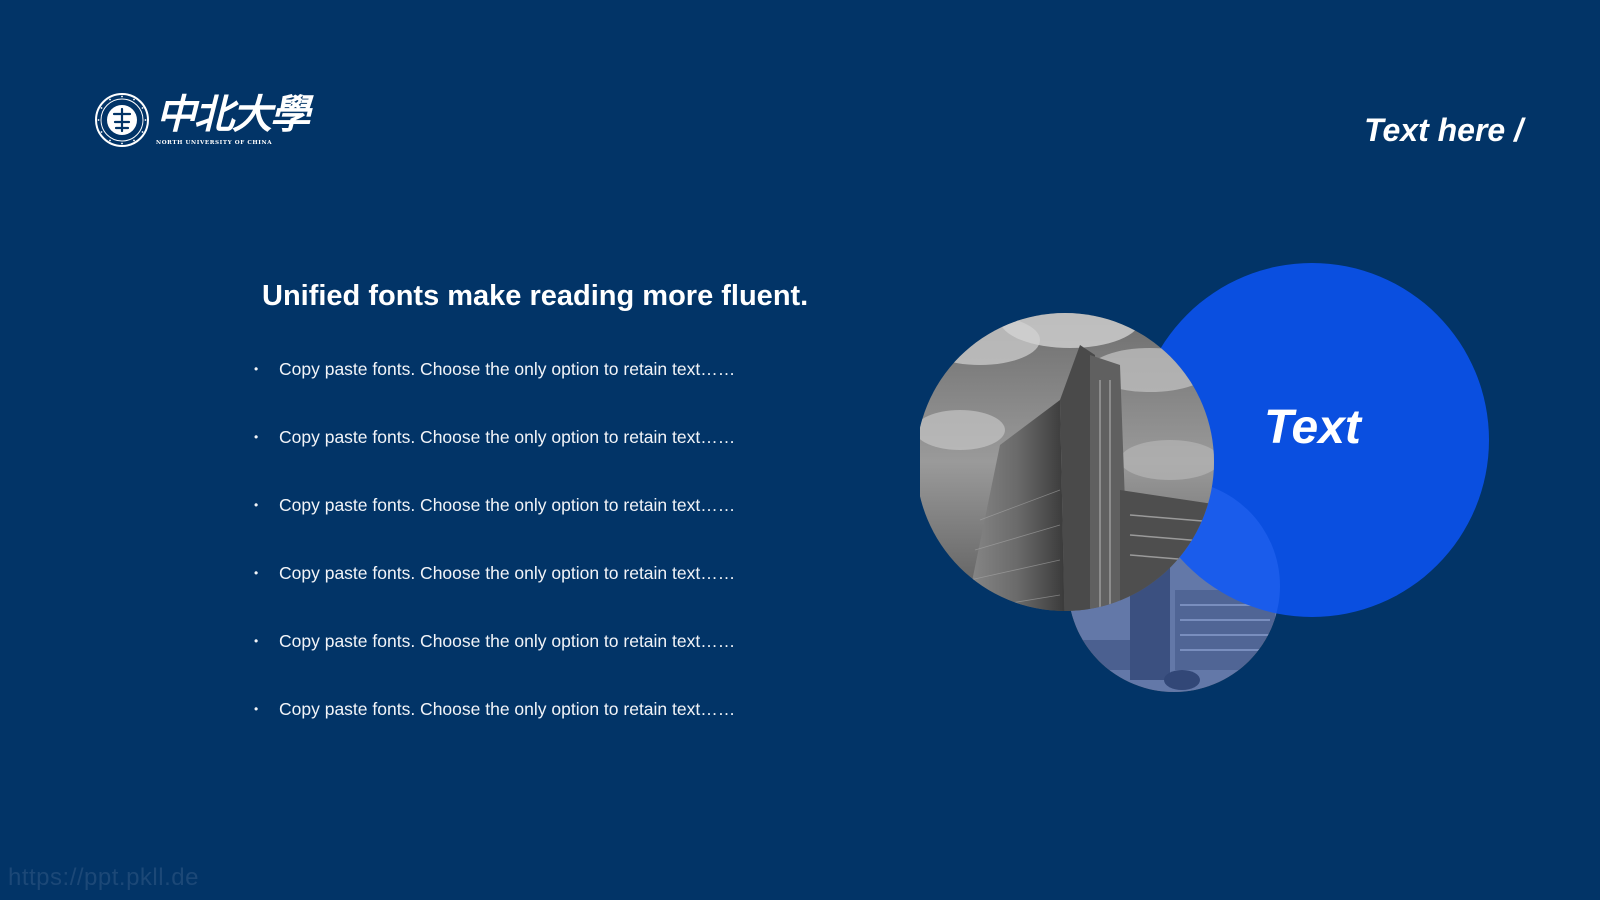 This screenshot has width=1600, height=900. What do you see at coordinates (103, 877) in the screenshot?
I see `watermark-url: https://ppt.pkll.de` at bounding box center [103, 877].